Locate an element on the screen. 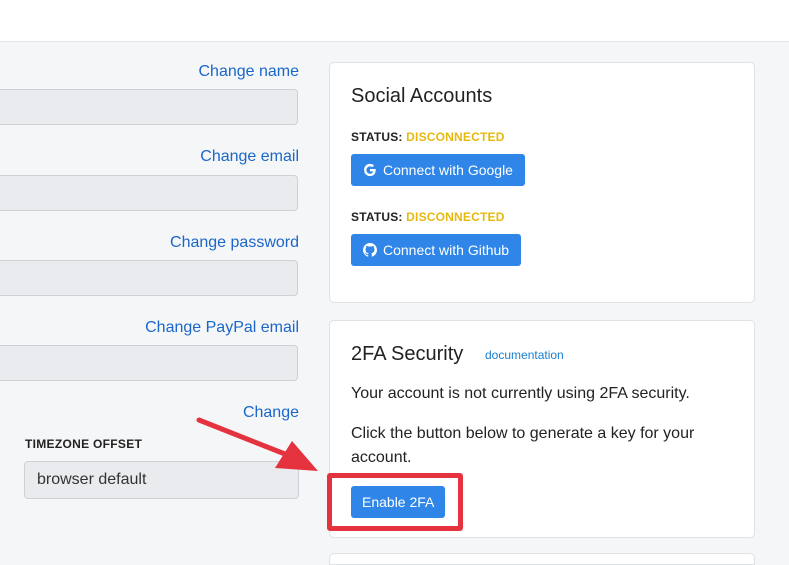 The height and width of the screenshot is (565, 789). google-icon is located at coordinates (370, 170).